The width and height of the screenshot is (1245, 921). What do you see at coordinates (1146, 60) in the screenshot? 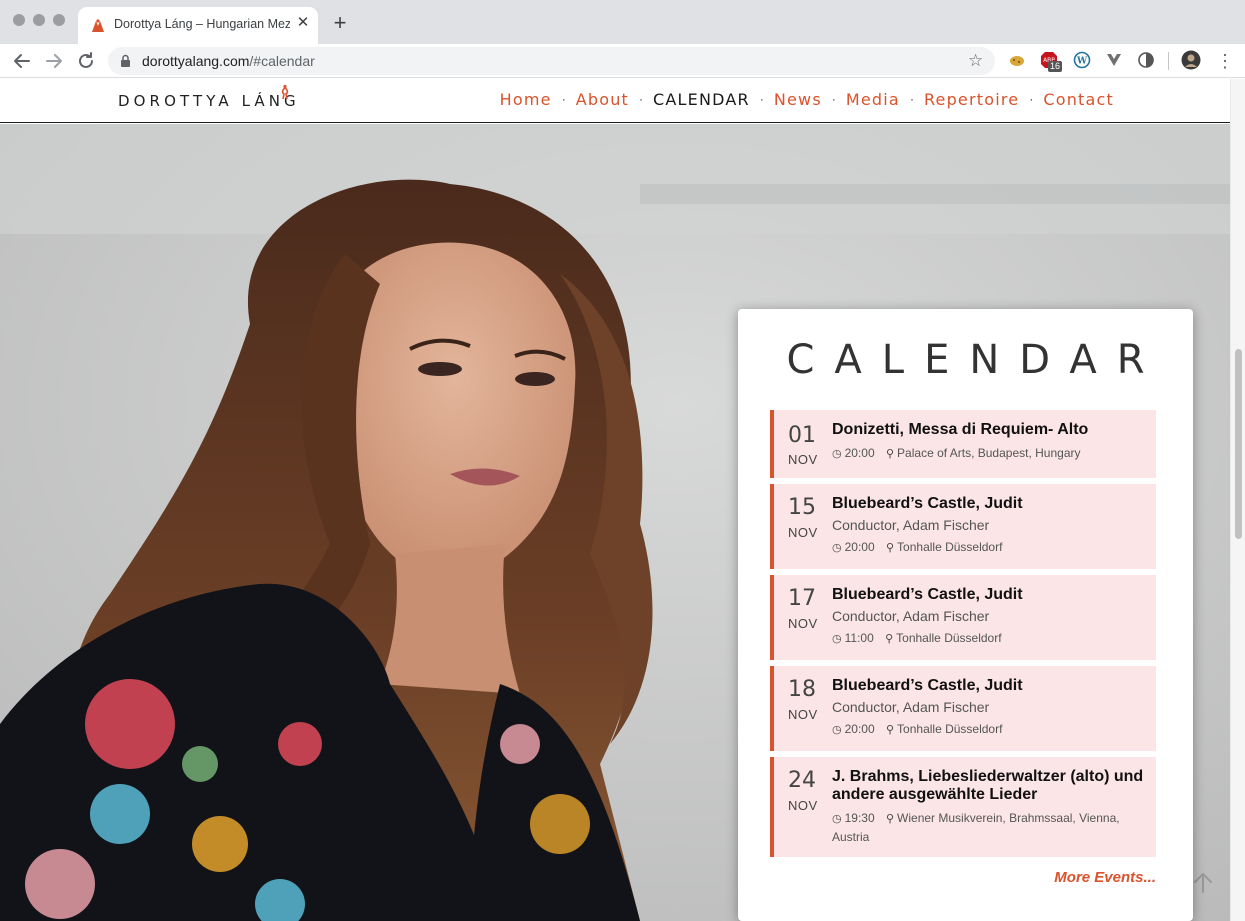
I see `dark-mode-icon` at bounding box center [1146, 60].